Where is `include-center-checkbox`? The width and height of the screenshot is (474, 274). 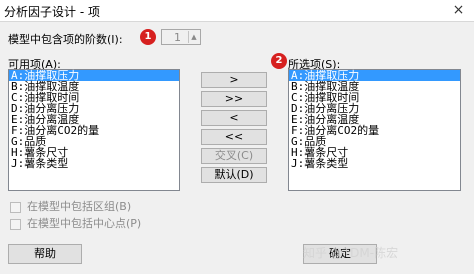
include-center-checkbox is located at coordinates (15, 224).